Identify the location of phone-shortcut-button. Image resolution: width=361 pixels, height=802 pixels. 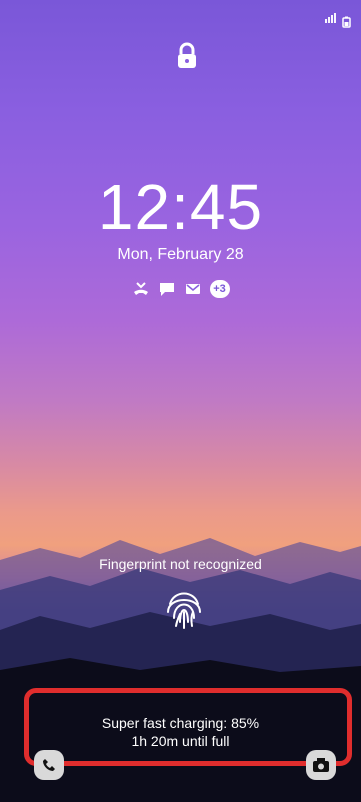
(49, 765).